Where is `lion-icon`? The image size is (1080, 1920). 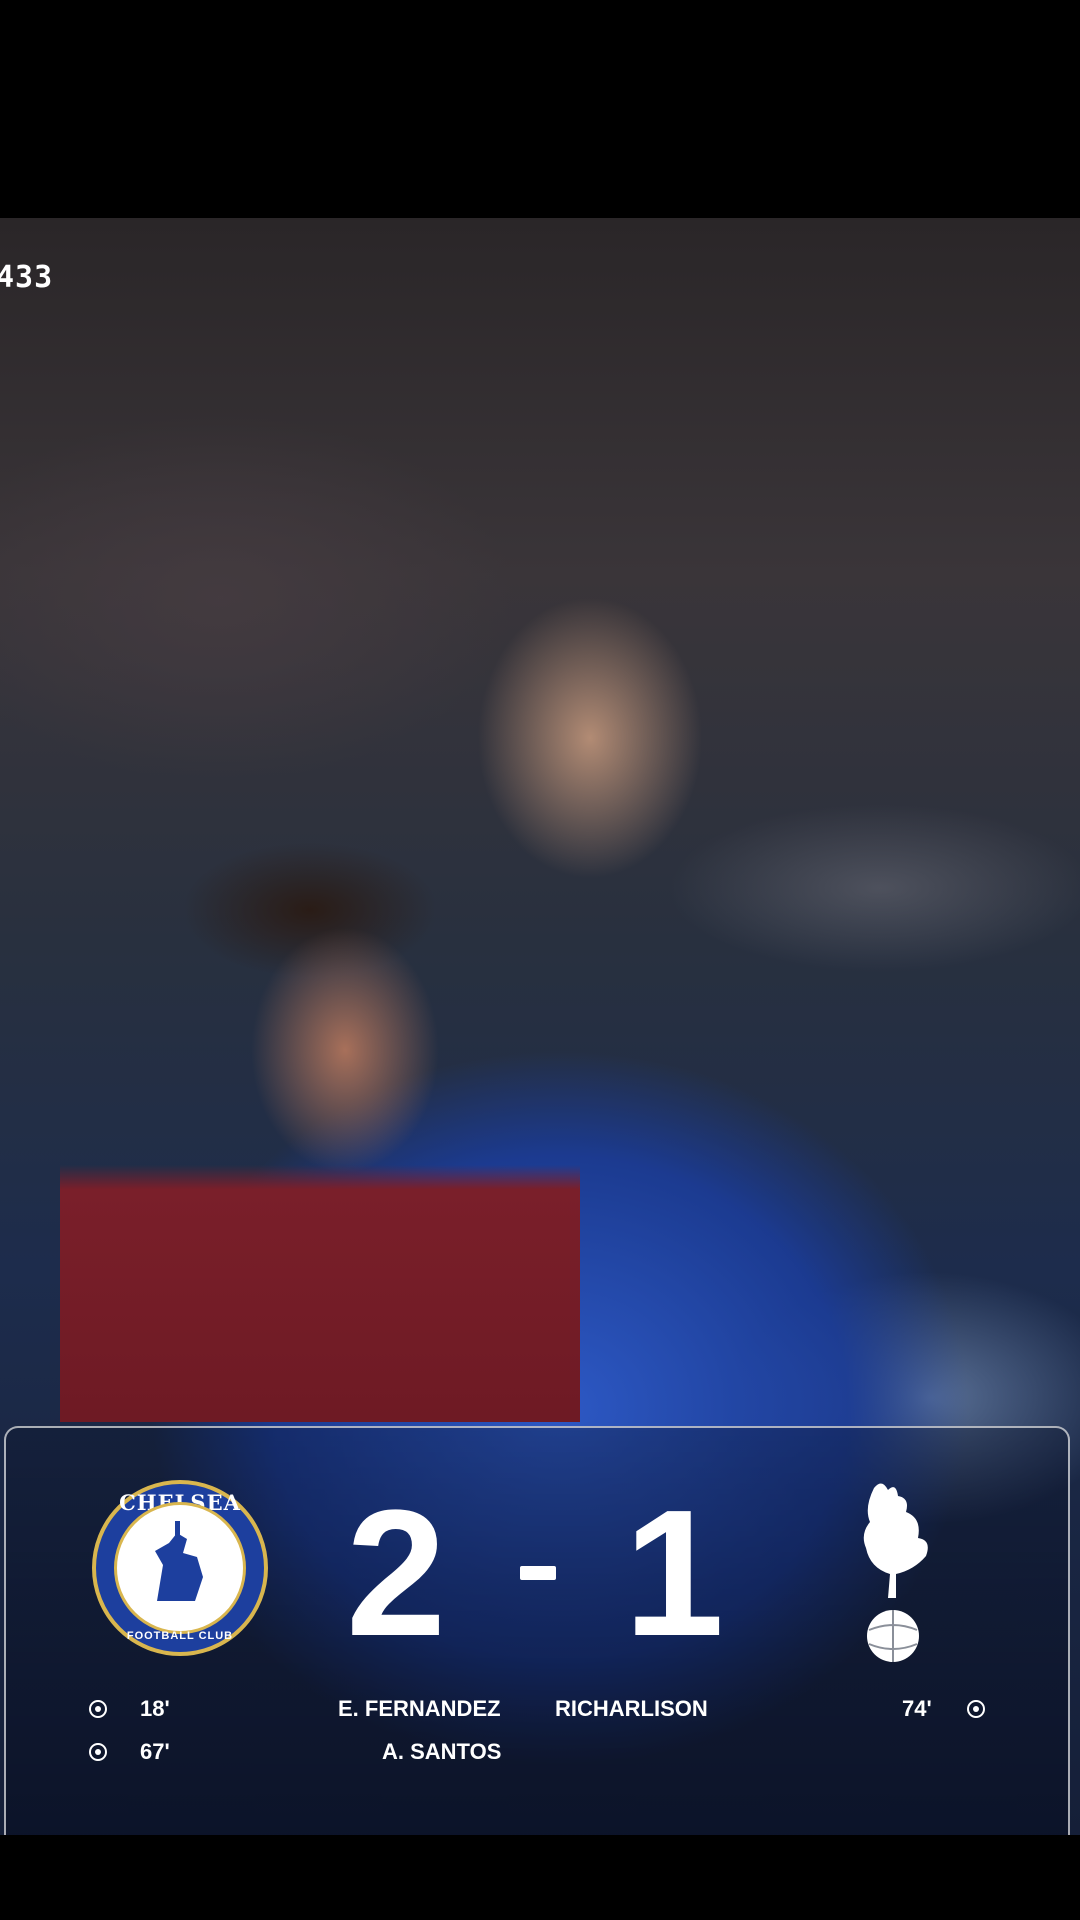 lion-icon is located at coordinates (179, 1561).